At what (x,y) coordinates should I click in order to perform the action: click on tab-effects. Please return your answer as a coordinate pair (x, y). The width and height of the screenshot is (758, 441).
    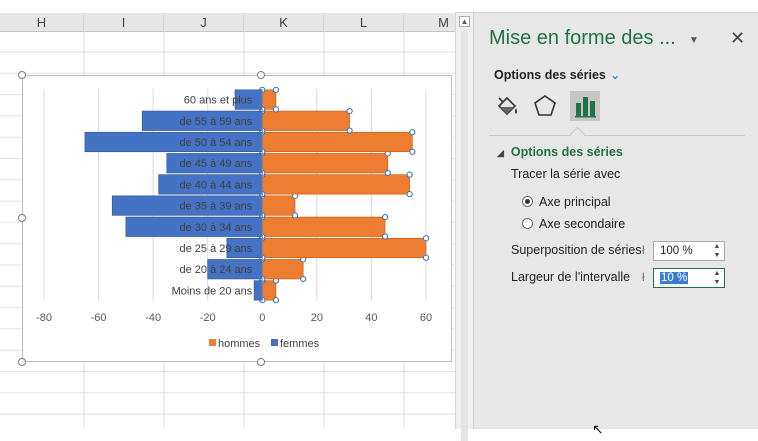
    Looking at the image, I should click on (545, 106).